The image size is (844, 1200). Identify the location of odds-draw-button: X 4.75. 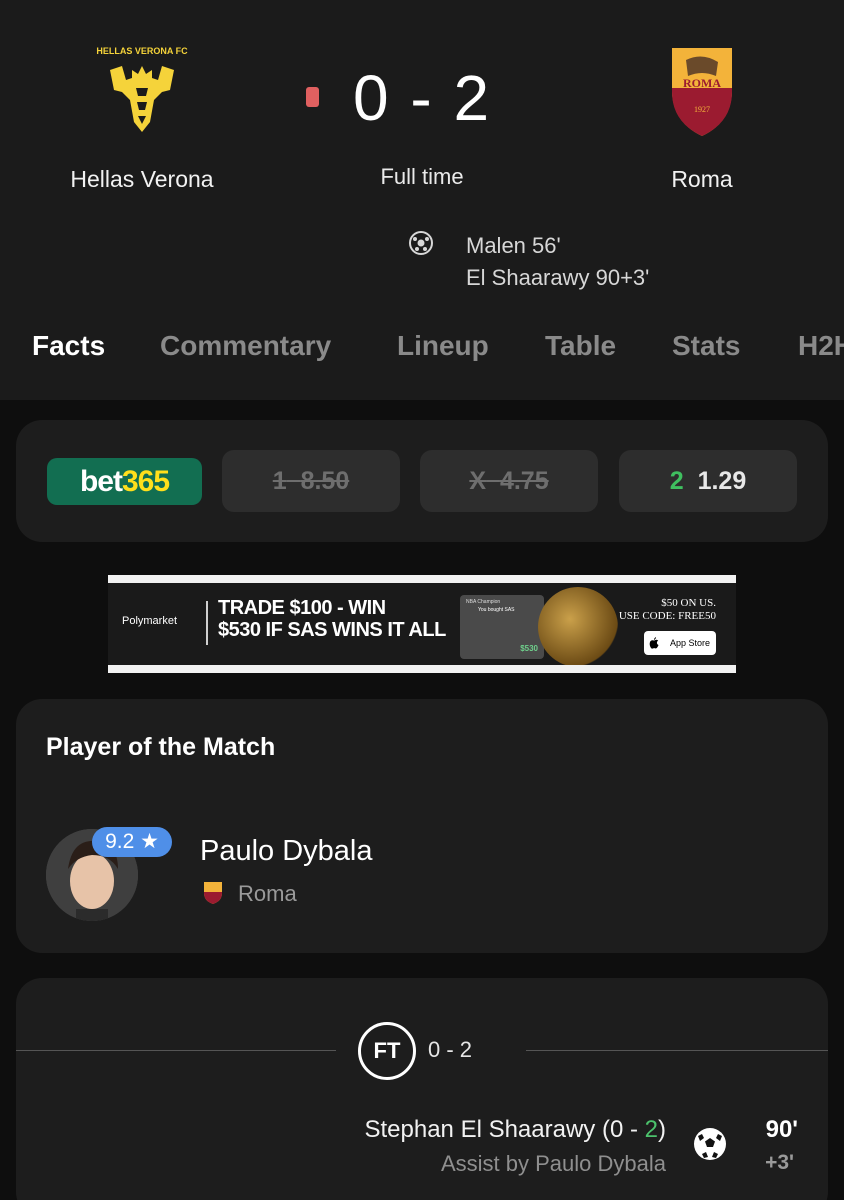
(509, 481).